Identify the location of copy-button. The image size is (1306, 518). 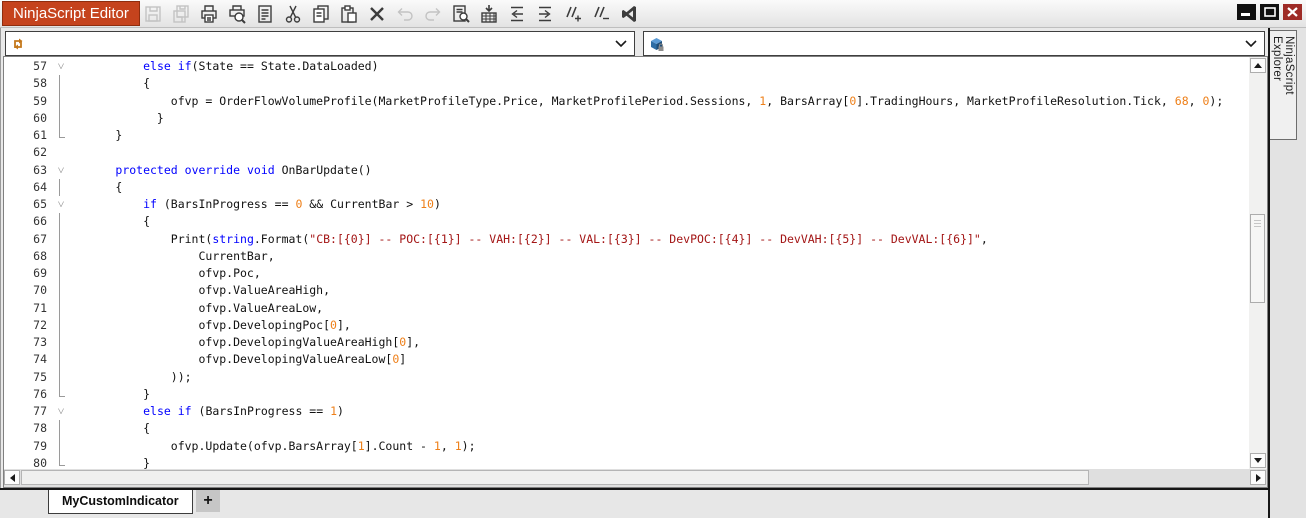
(321, 14).